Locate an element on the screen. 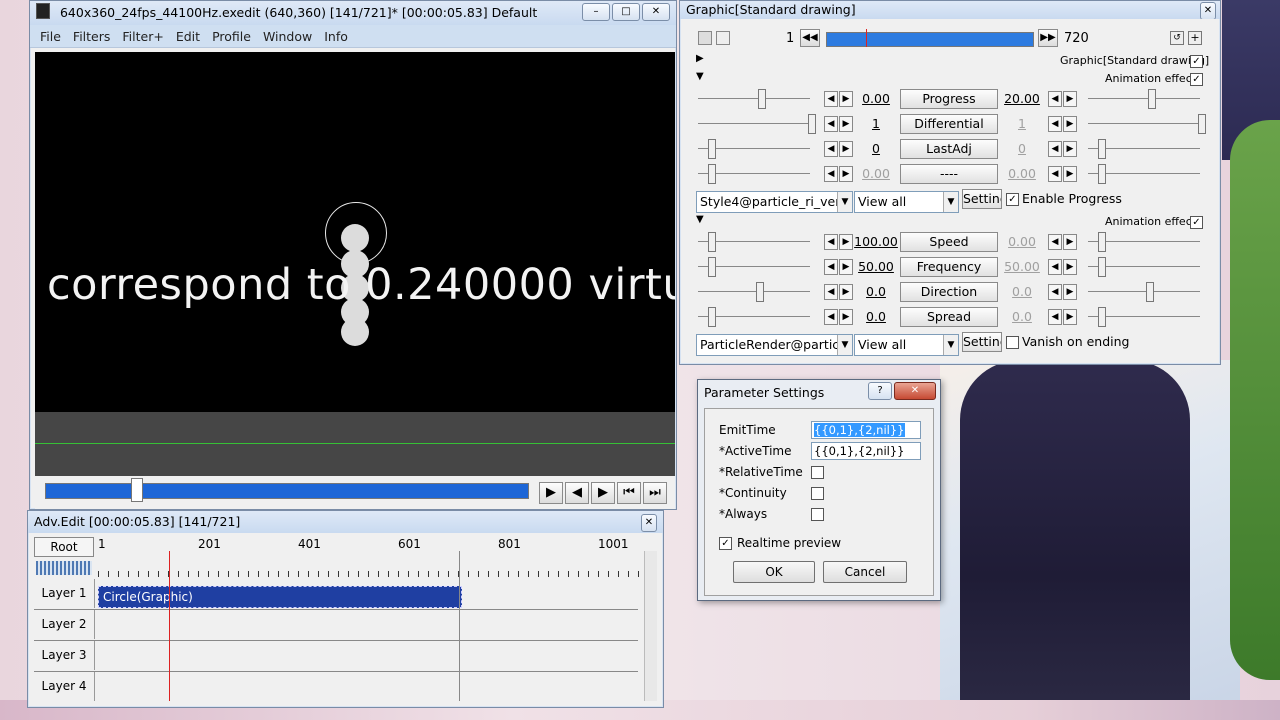 The width and height of the screenshot is (1280, 720). timeline-ruler is located at coordinates (370, 570).